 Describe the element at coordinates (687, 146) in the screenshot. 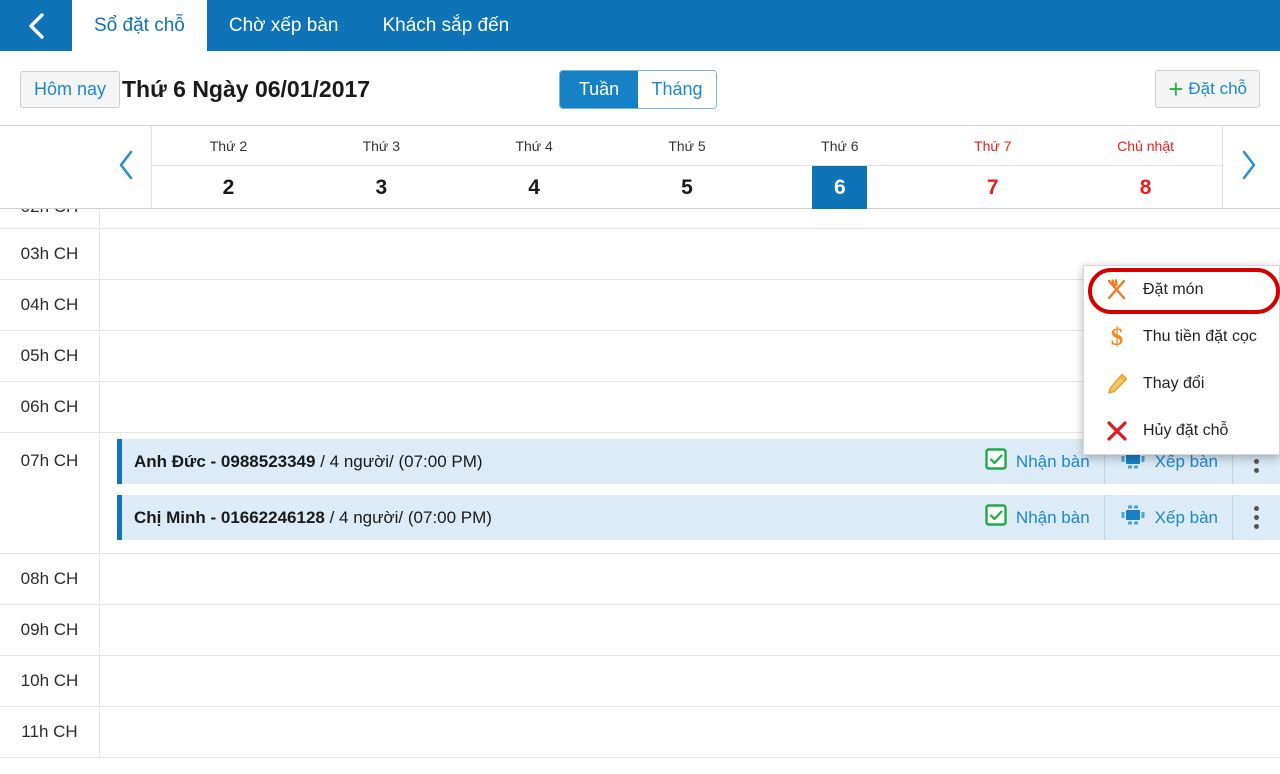

I see `day-name: Thứ 5` at that location.